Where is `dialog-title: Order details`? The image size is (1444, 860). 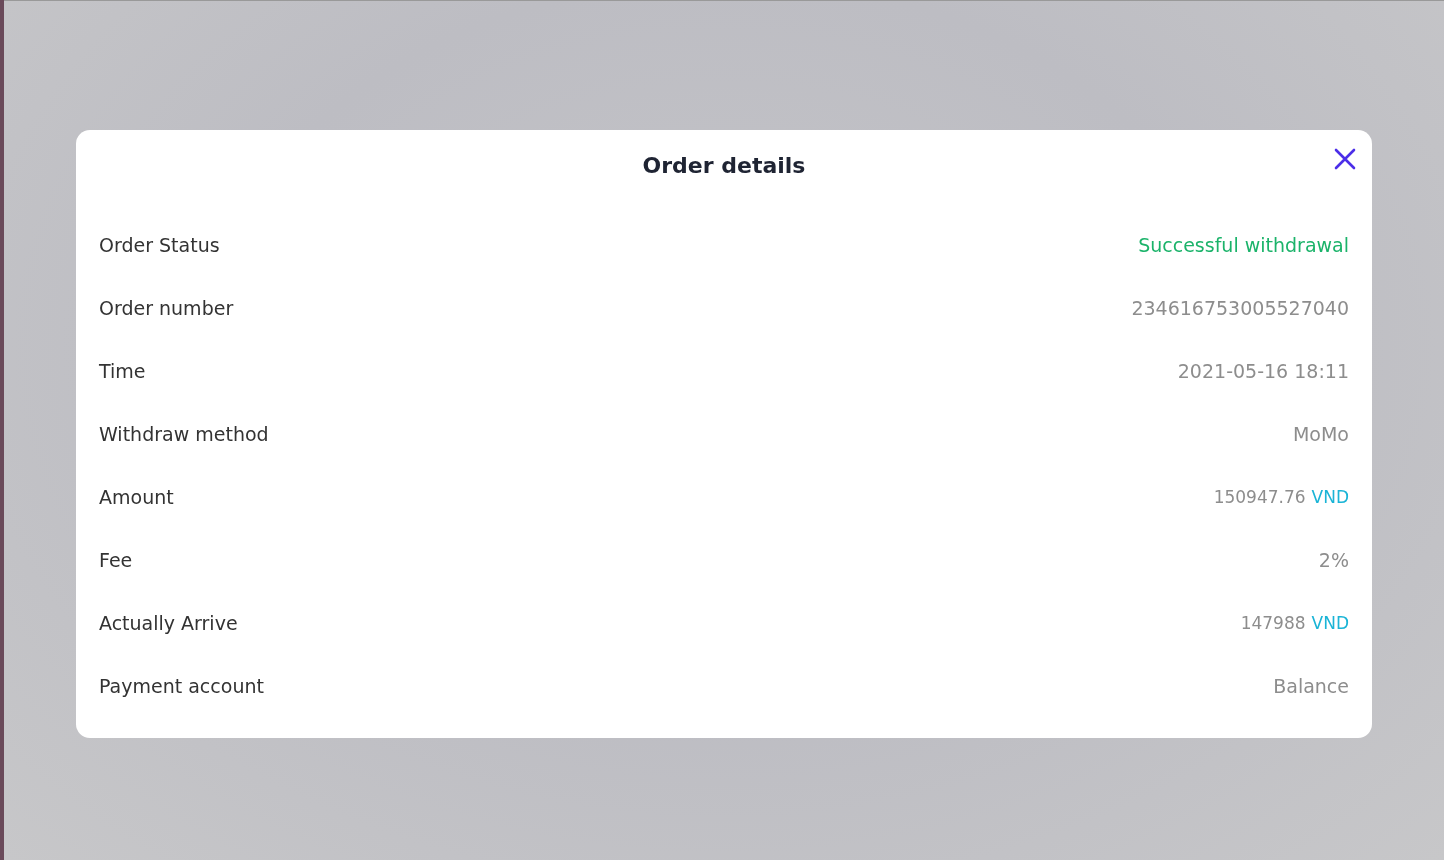 dialog-title: Order details is located at coordinates (724, 165).